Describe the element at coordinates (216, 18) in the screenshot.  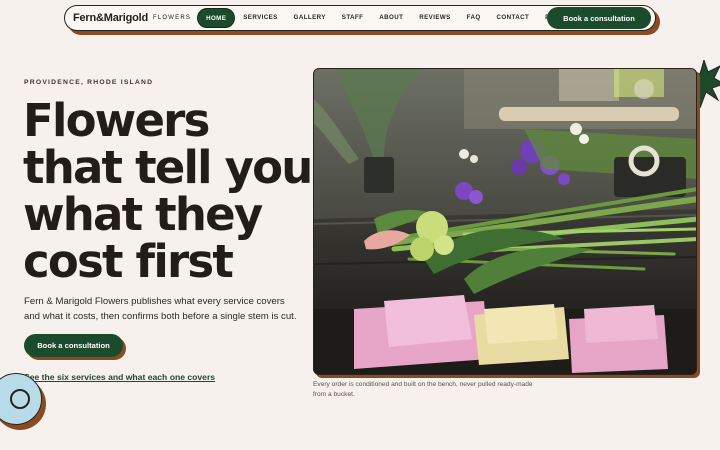
I see `nav-link-home: HOME` at that location.